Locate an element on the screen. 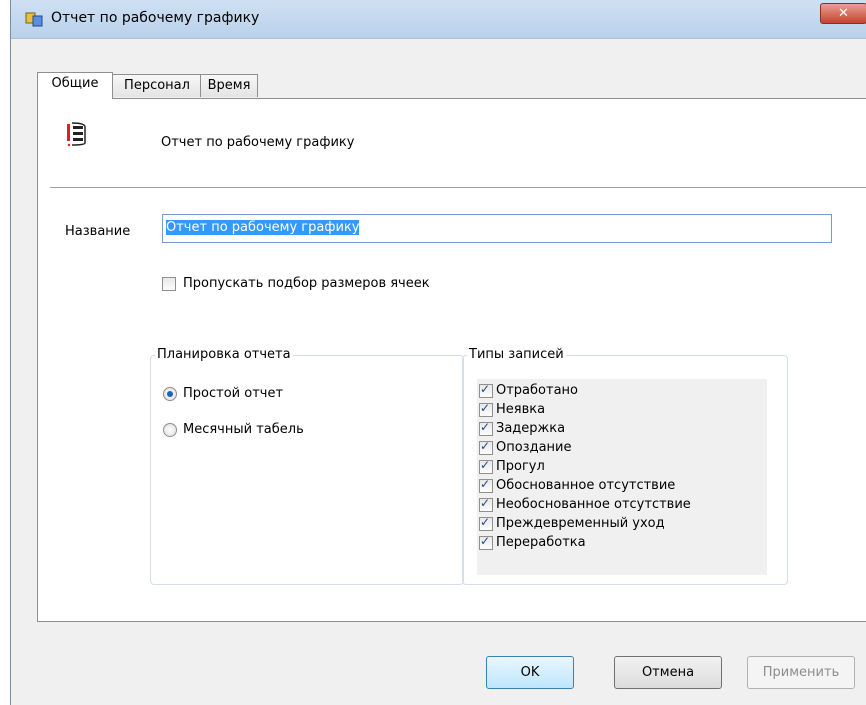 Image resolution: width=866 pixels, height=705 pixels. record-type-label: Преждевременный уход is located at coordinates (580, 523).